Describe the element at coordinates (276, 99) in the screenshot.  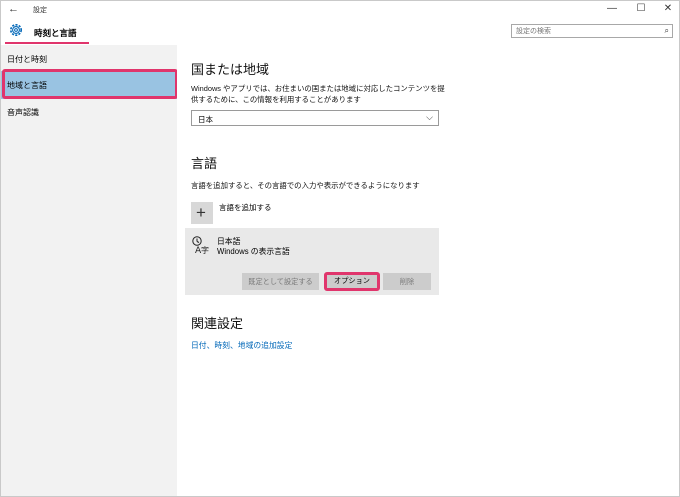
I see `region-description-line2: 供するために、この情報を利用することがあります` at that location.